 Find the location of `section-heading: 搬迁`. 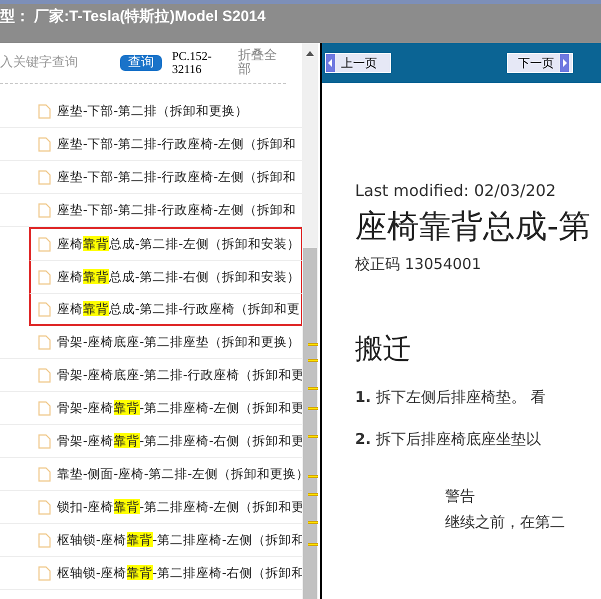

section-heading: 搬迁 is located at coordinates (383, 348).